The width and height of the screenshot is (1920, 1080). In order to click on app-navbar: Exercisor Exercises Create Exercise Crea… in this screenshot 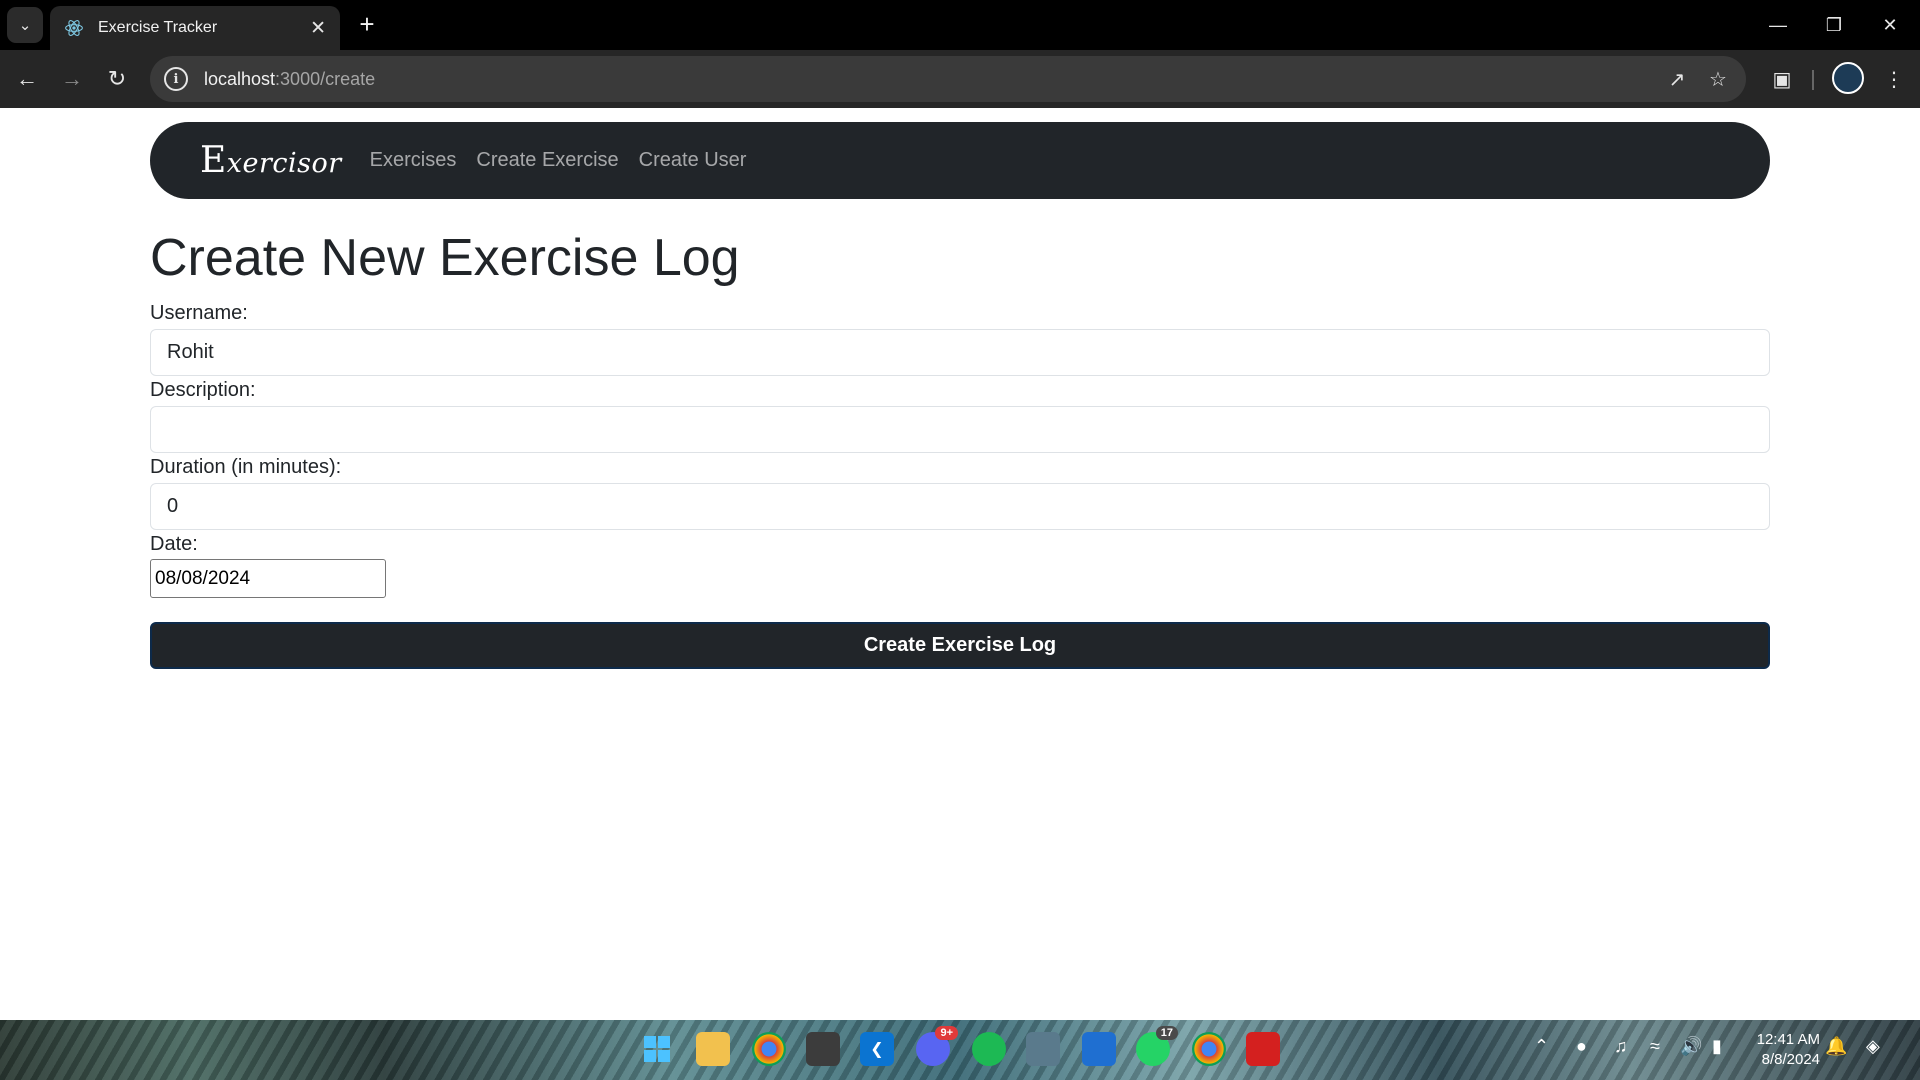, I will do `click(960, 160)`.